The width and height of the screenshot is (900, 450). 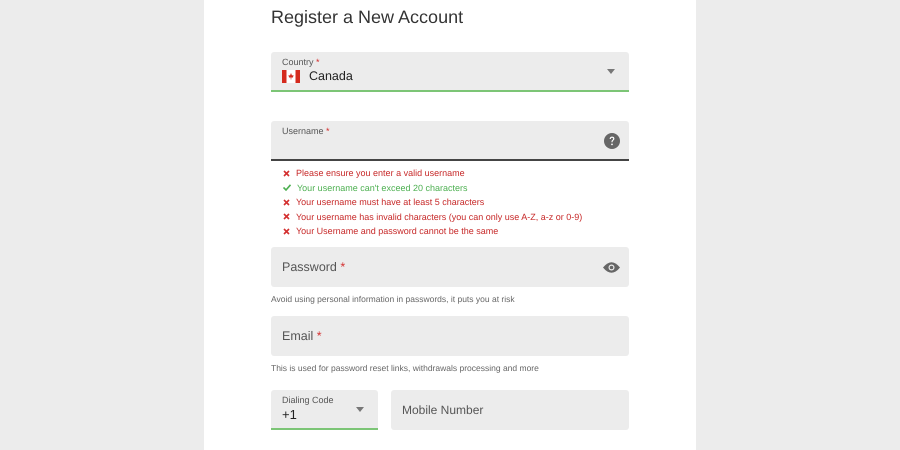 I want to click on country-value: Canada, so click(x=331, y=76).